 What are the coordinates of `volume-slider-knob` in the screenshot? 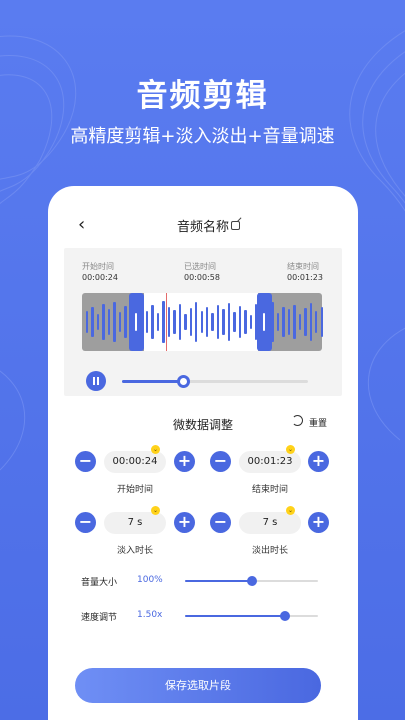 It's located at (251, 581).